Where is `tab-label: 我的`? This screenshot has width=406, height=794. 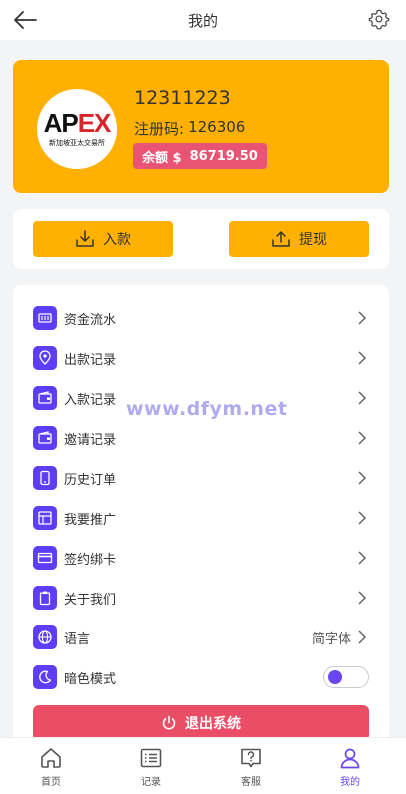 tab-label: 我的 is located at coordinates (350, 782).